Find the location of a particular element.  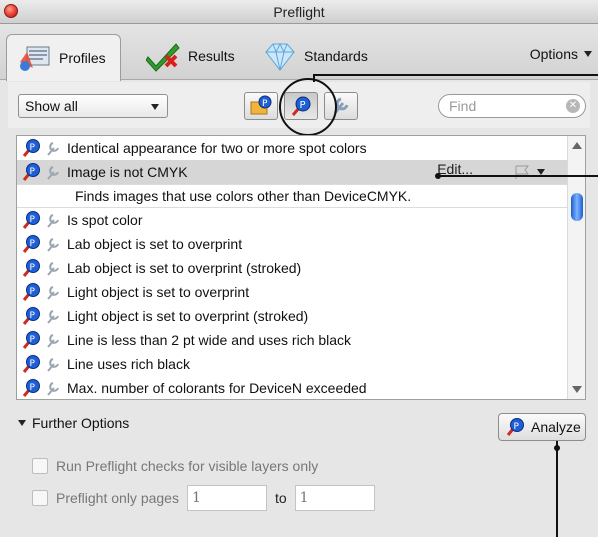

flag-icon is located at coordinates (522, 172).